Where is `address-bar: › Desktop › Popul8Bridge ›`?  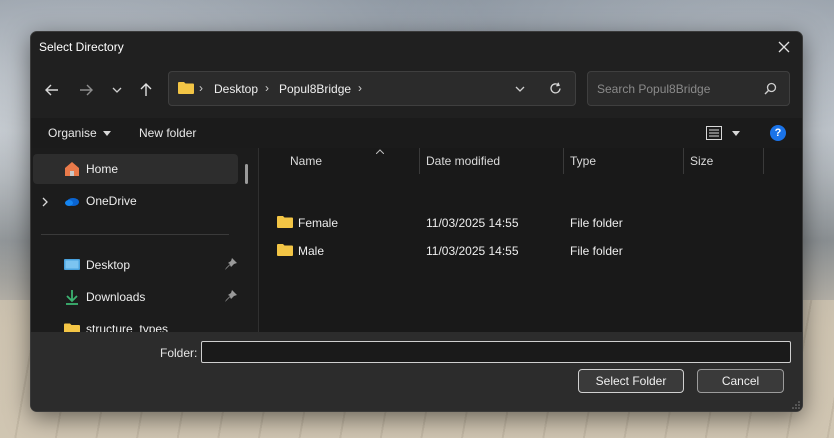 address-bar: › Desktop › Popul8Bridge › is located at coordinates (372, 88).